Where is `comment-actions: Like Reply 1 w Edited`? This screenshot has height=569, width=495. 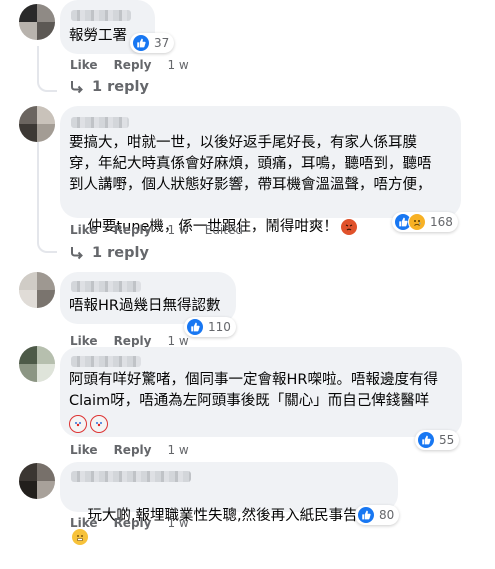 comment-actions: Like Reply 1 w Edited is located at coordinates (164, 230).